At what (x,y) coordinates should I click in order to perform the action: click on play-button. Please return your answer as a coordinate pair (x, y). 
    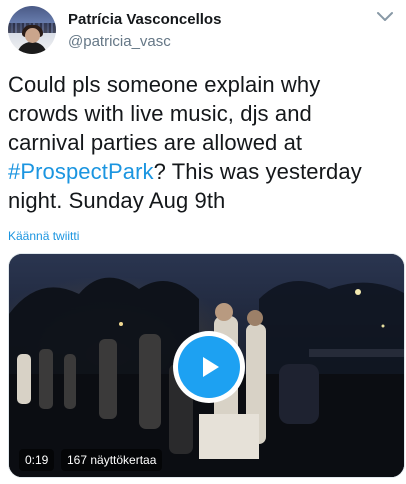
    Looking at the image, I should click on (209, 367).